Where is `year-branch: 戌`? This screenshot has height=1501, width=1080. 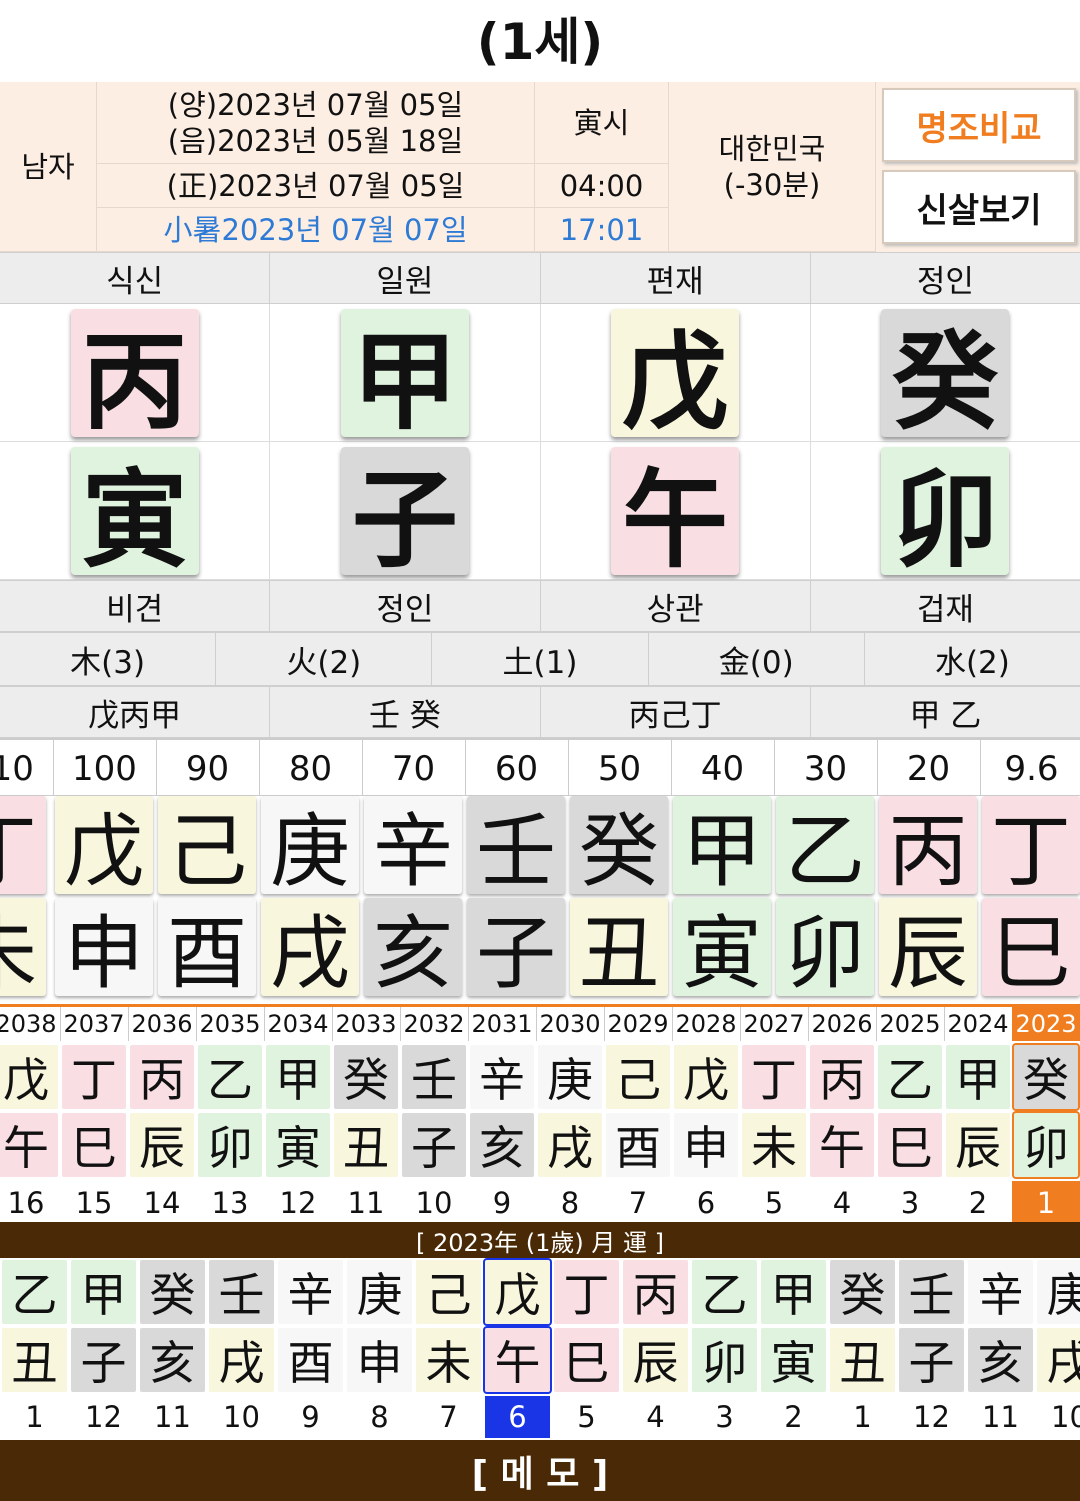 year-branch: 戌 is located at coordinates (570, 1145).